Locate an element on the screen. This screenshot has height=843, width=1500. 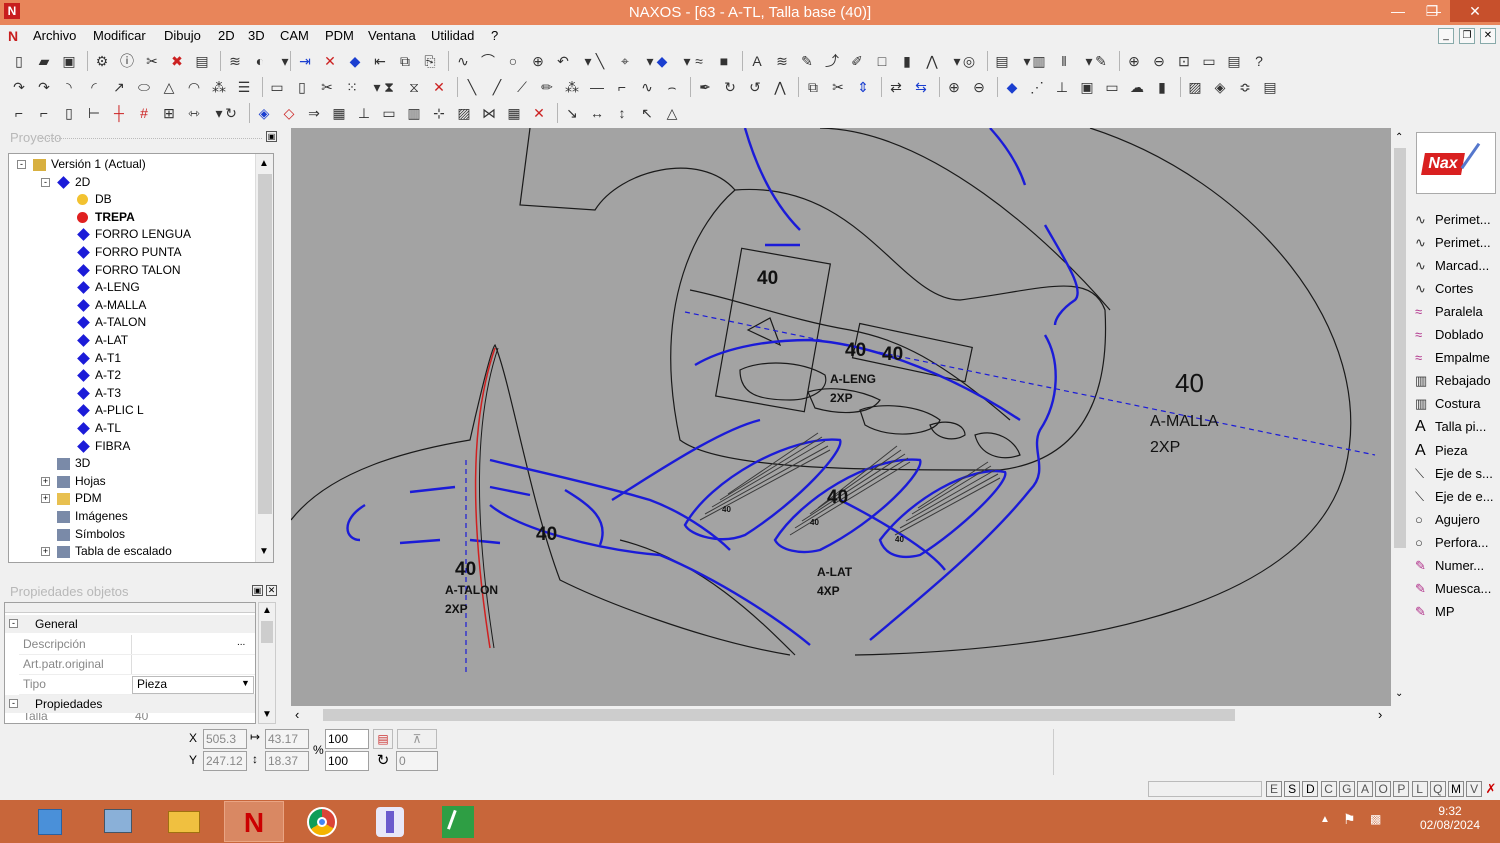
tool-rebajado: ▥ Rebajado is located at coordinates (1456, 381).